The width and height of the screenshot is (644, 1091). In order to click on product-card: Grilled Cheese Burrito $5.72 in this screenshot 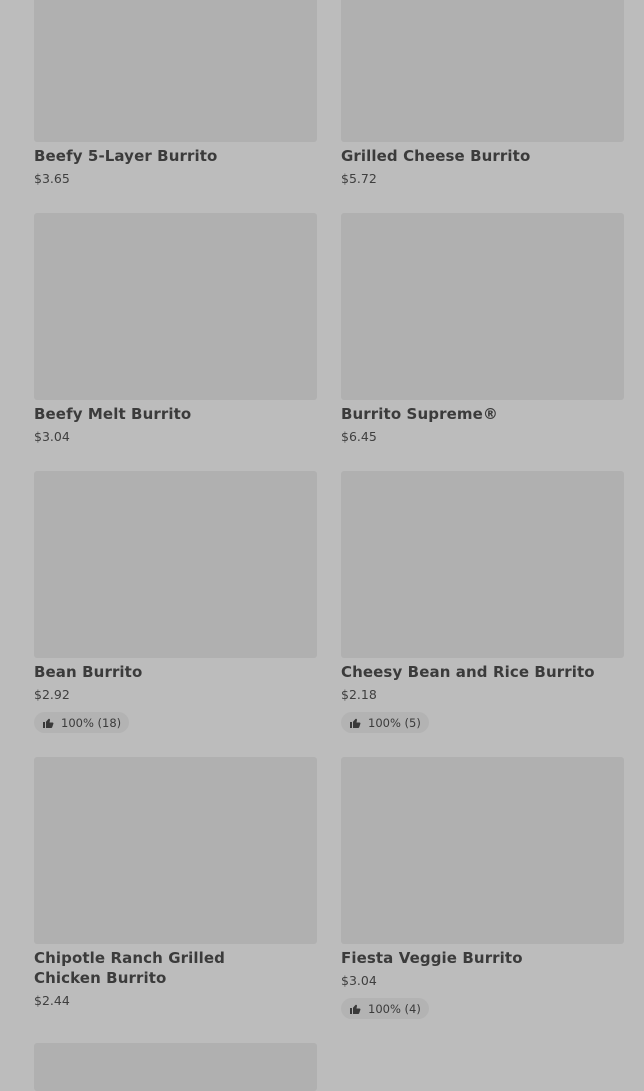, I will do `click(482, 93)`.